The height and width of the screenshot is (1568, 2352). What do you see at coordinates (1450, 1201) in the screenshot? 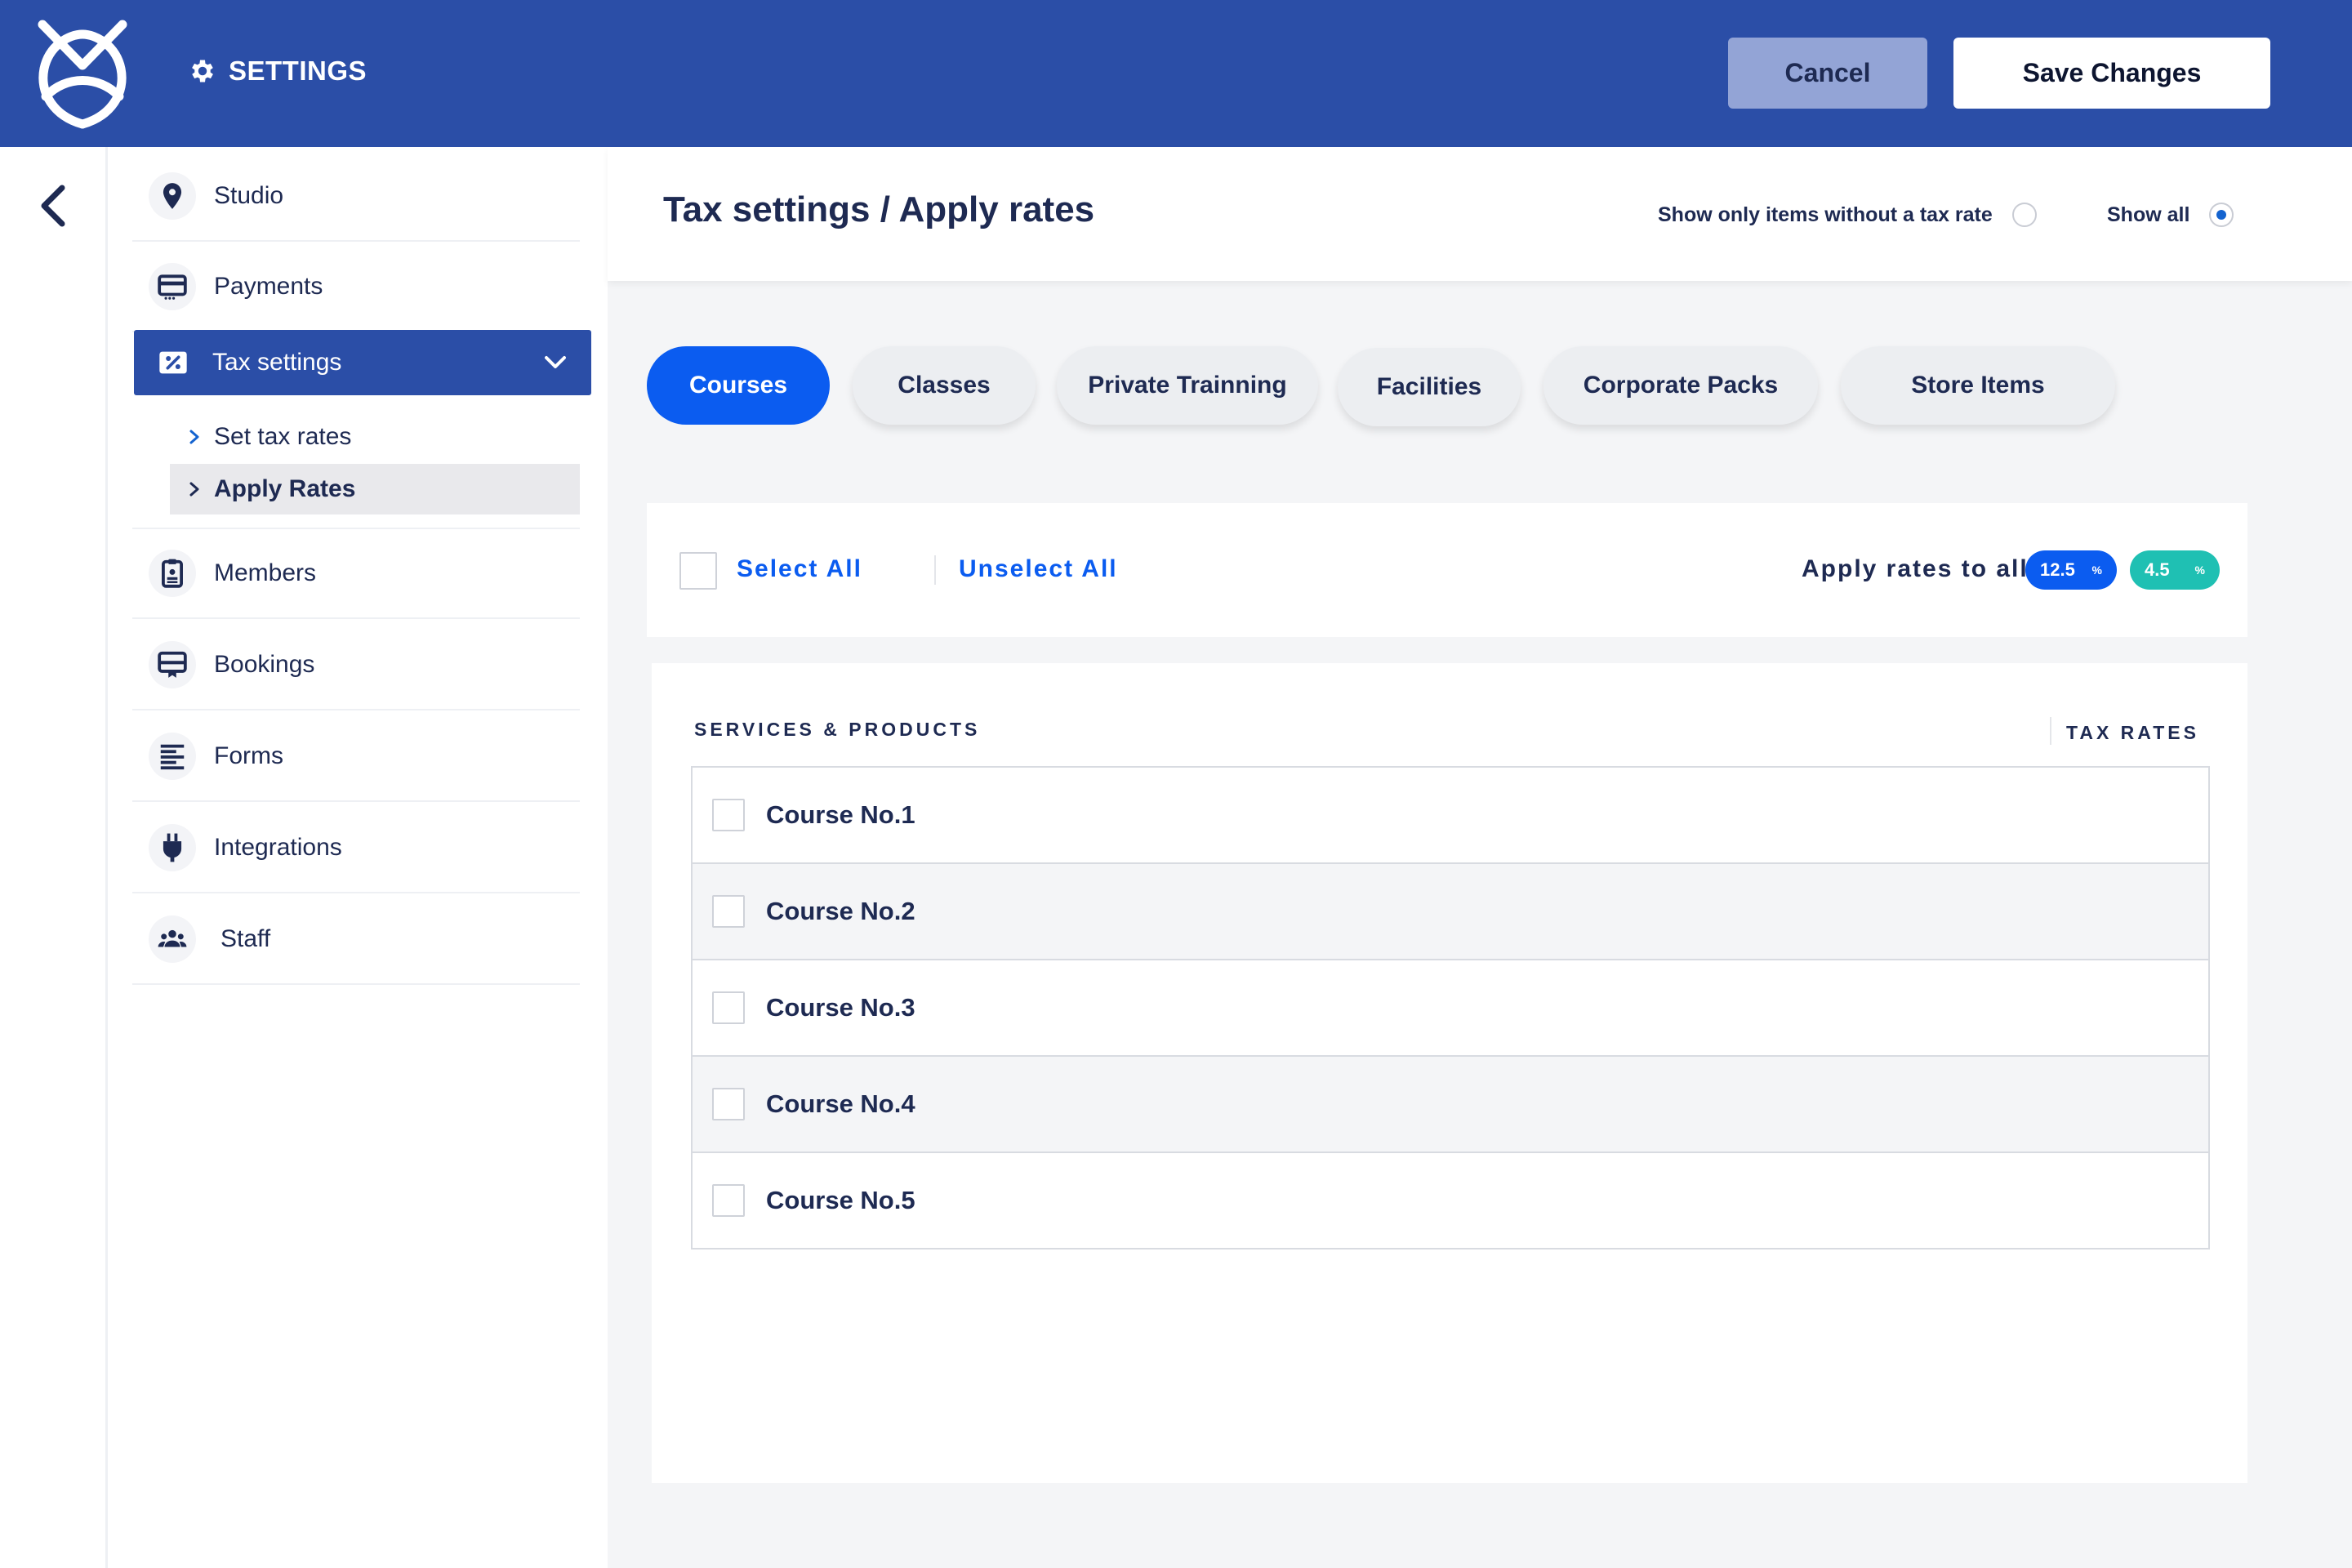
I see `table-row: Course No.5` at bounding box center [1450, 1201].